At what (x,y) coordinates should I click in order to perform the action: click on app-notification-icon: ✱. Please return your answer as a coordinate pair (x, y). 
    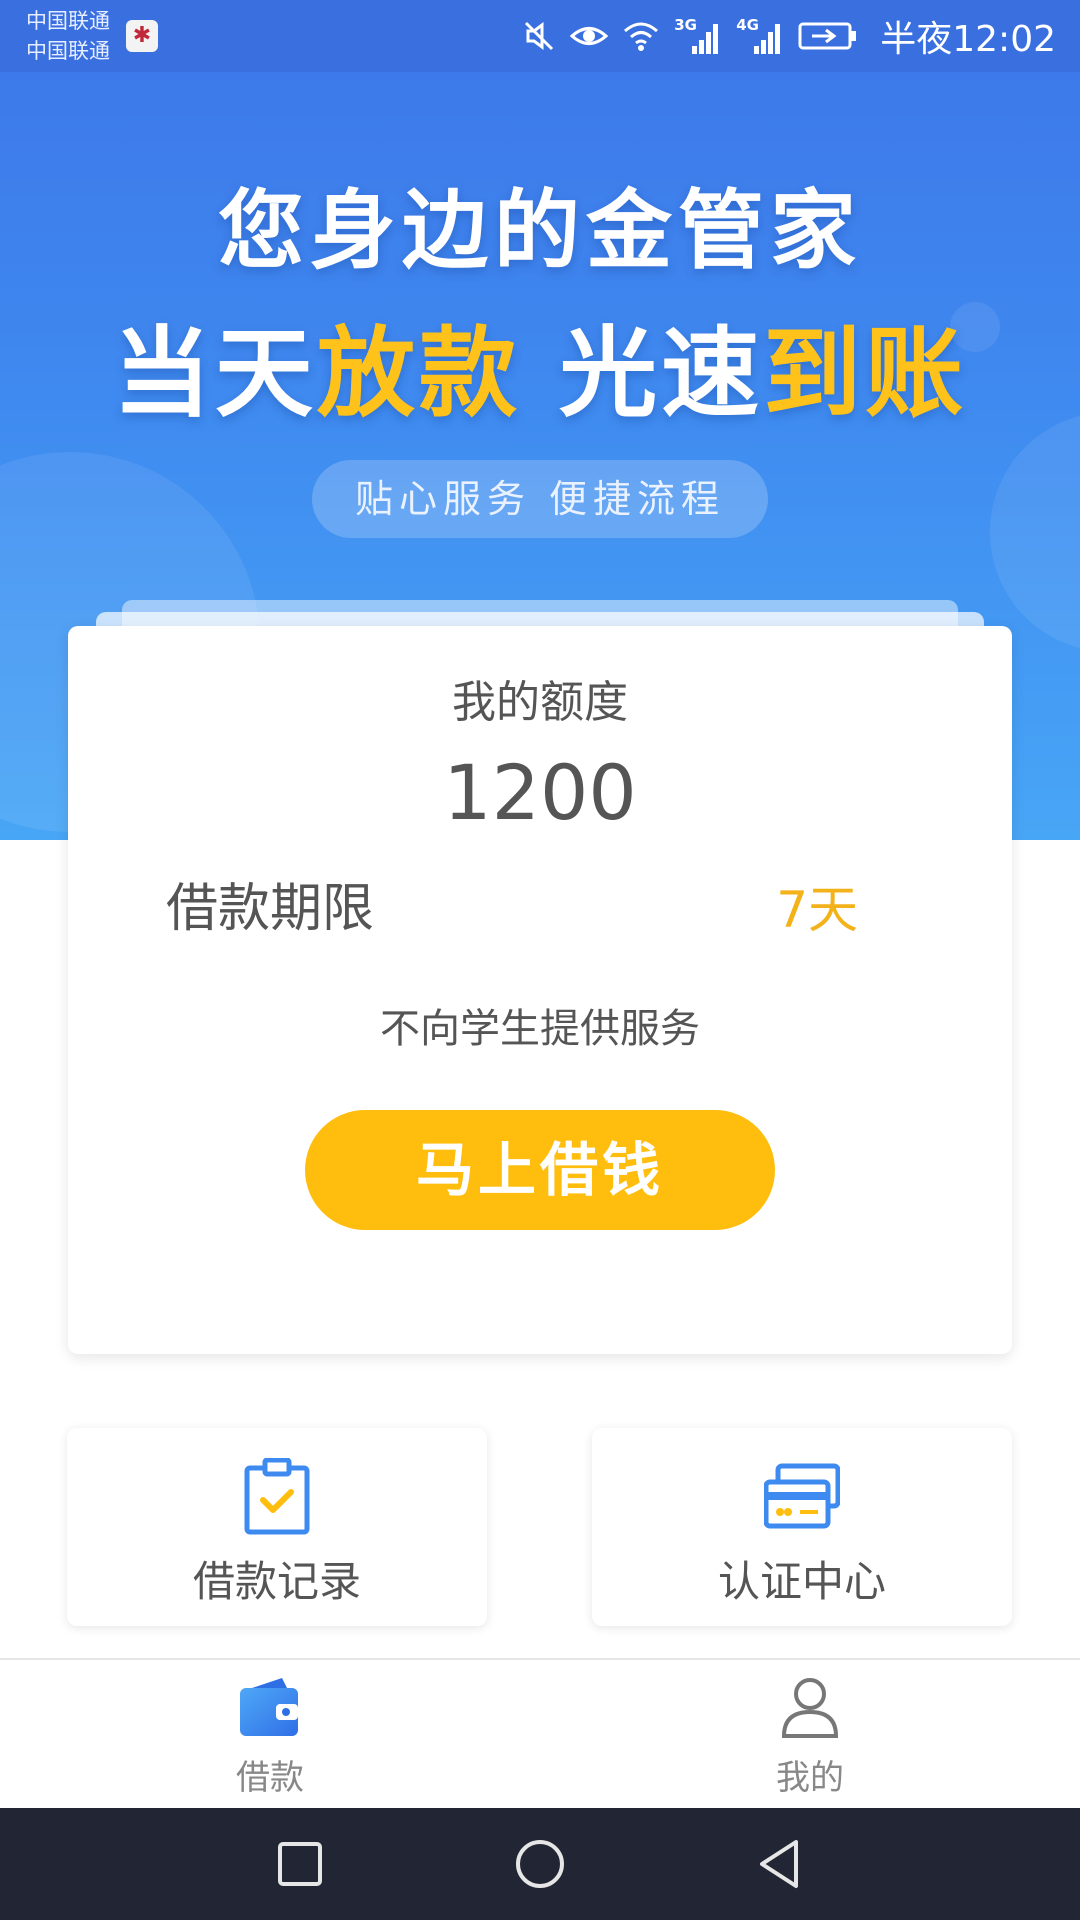
    Looking at the image, I should click on (142, 36).